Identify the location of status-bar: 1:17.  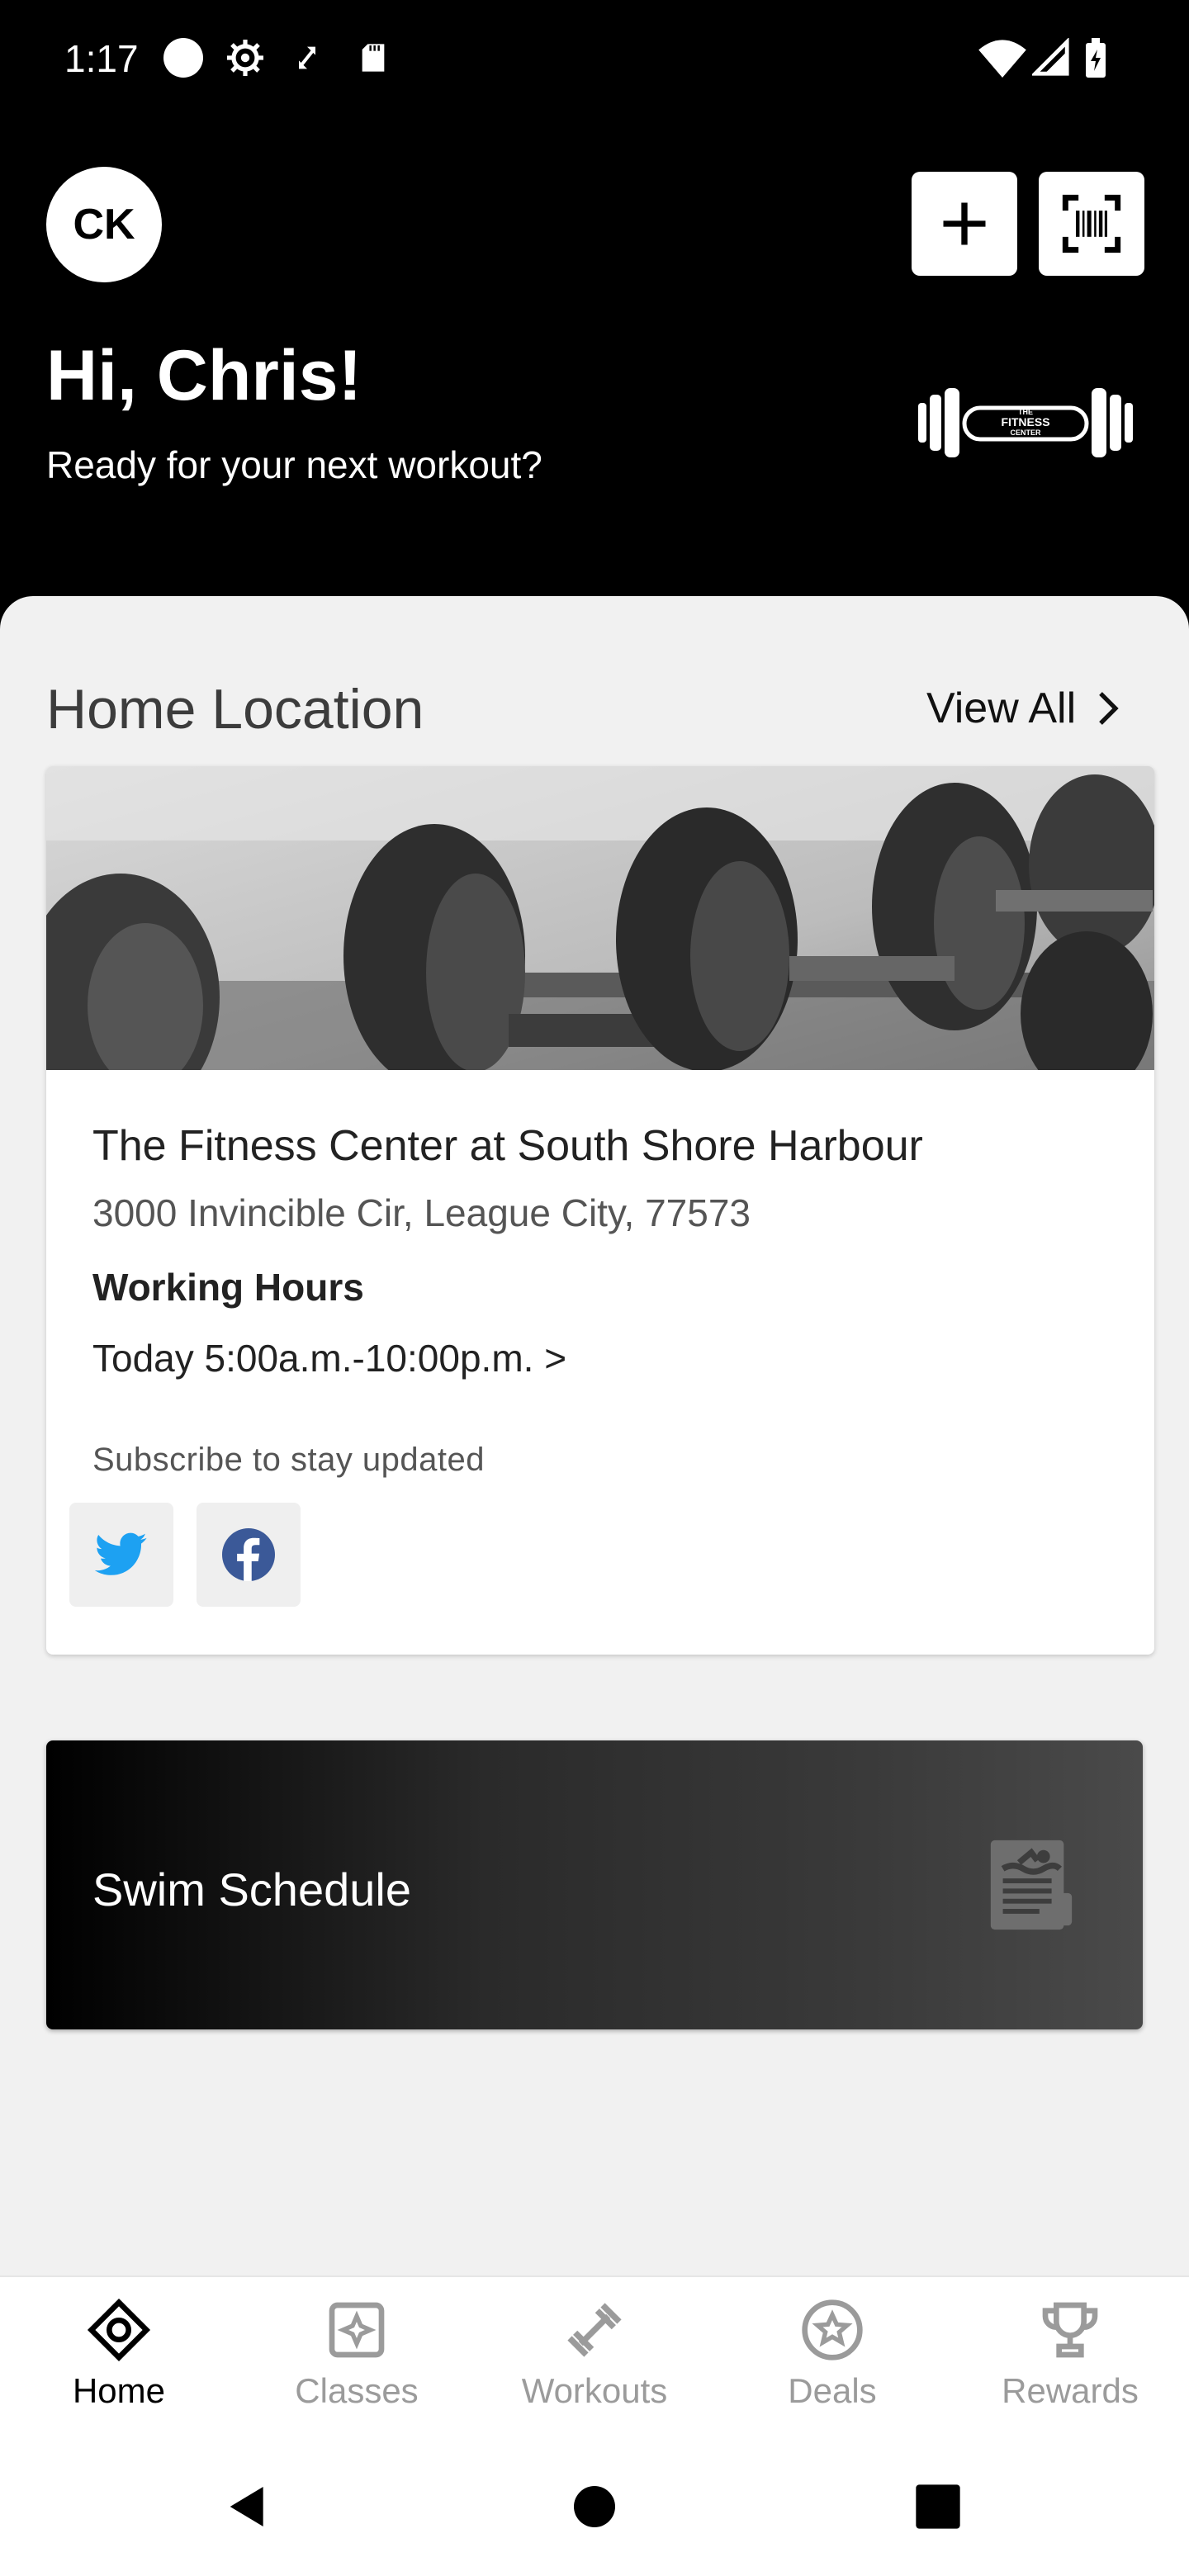
(594, 62).